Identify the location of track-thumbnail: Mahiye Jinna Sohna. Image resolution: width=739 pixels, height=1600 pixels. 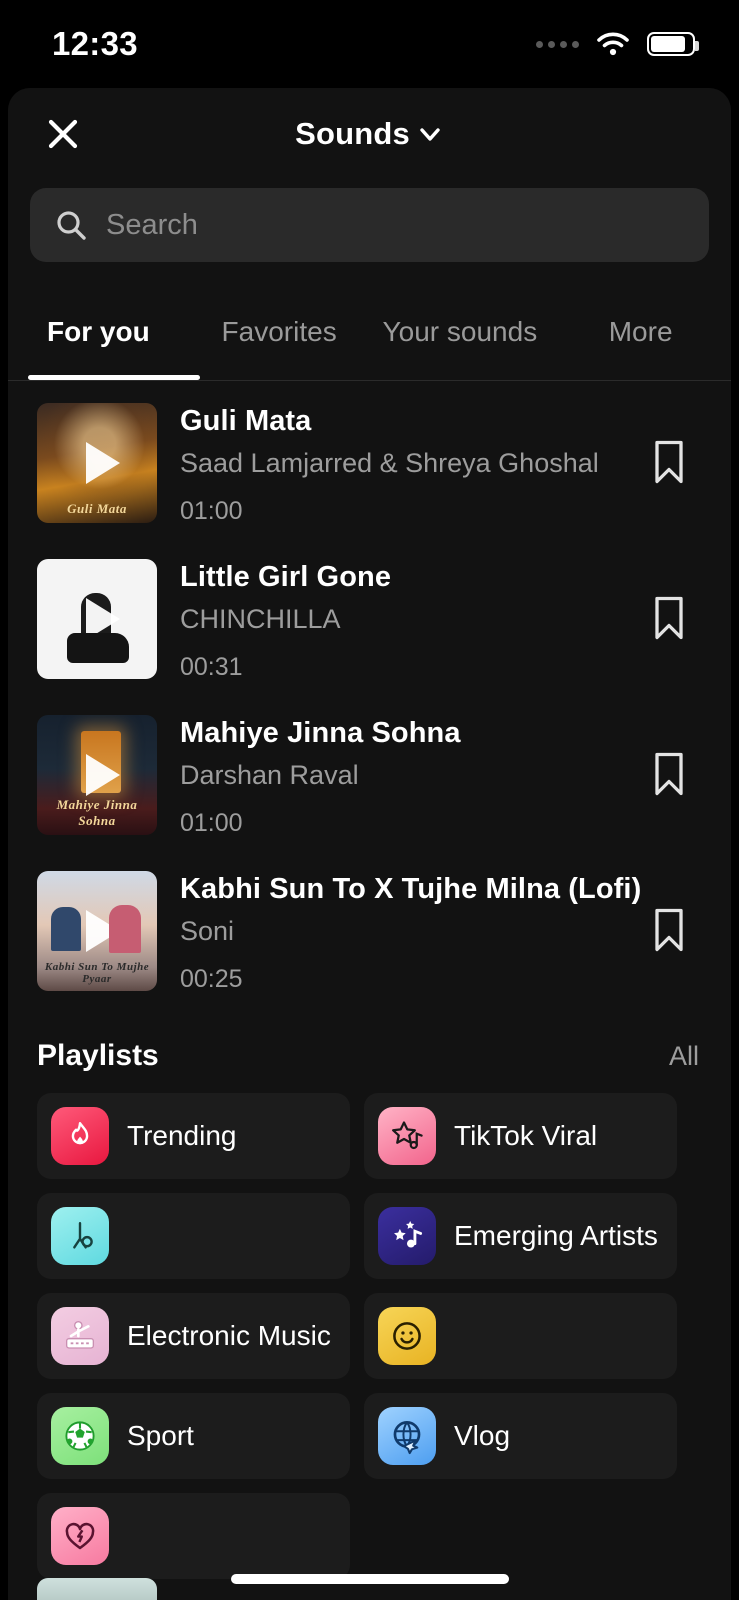
(97, 775).